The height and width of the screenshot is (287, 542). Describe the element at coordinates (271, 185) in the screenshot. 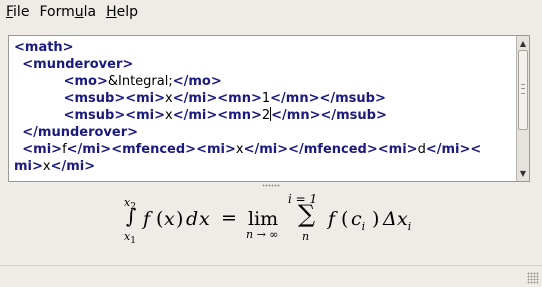

I see `pane-resize-handle` at that location.